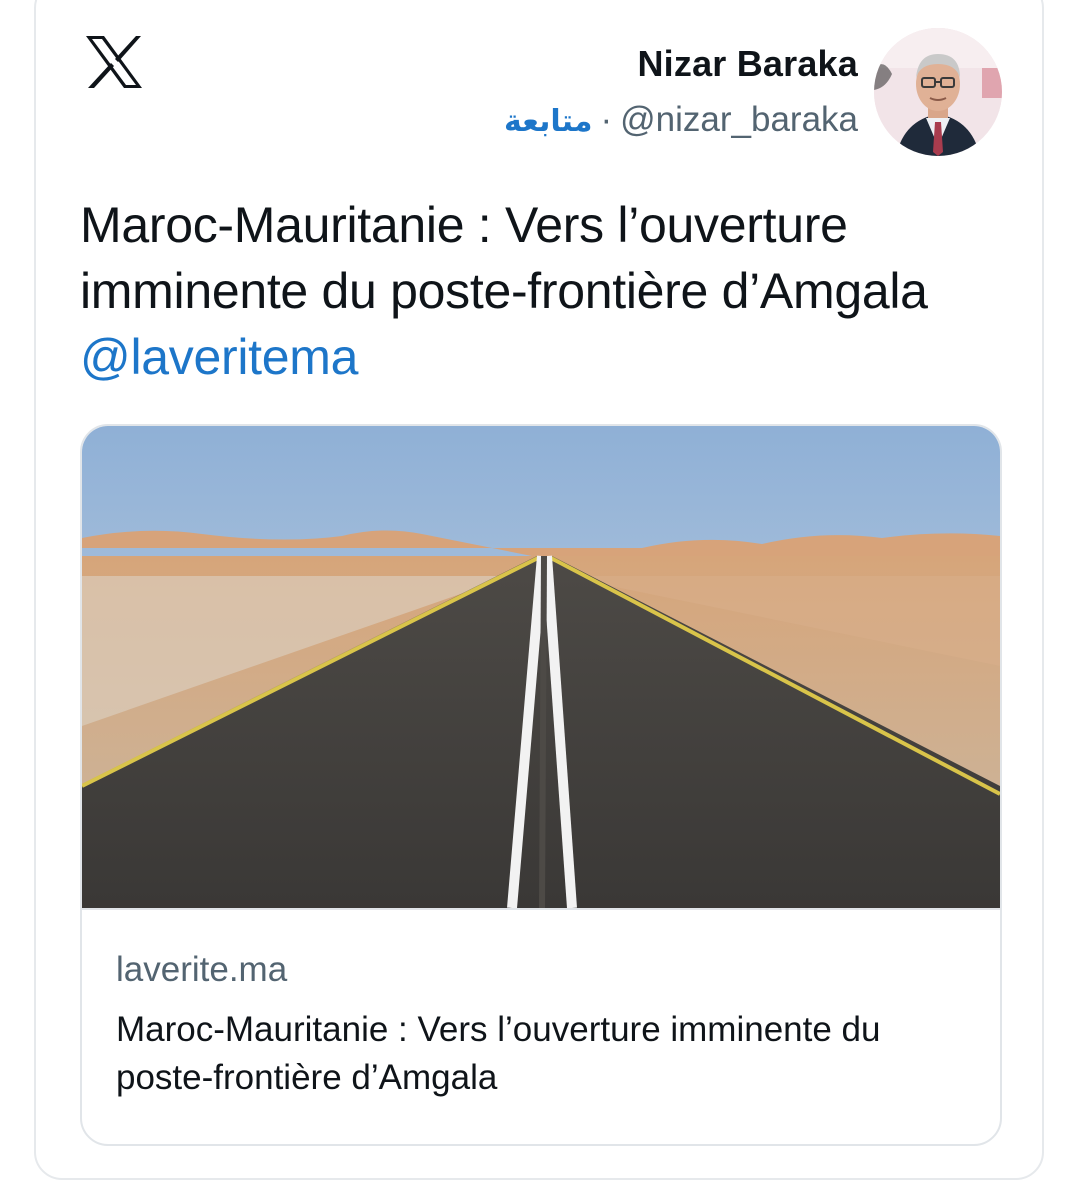  I want to click on author-info: Nizar Baraka متابعة · @nizar_baraka, so click(681, 93).